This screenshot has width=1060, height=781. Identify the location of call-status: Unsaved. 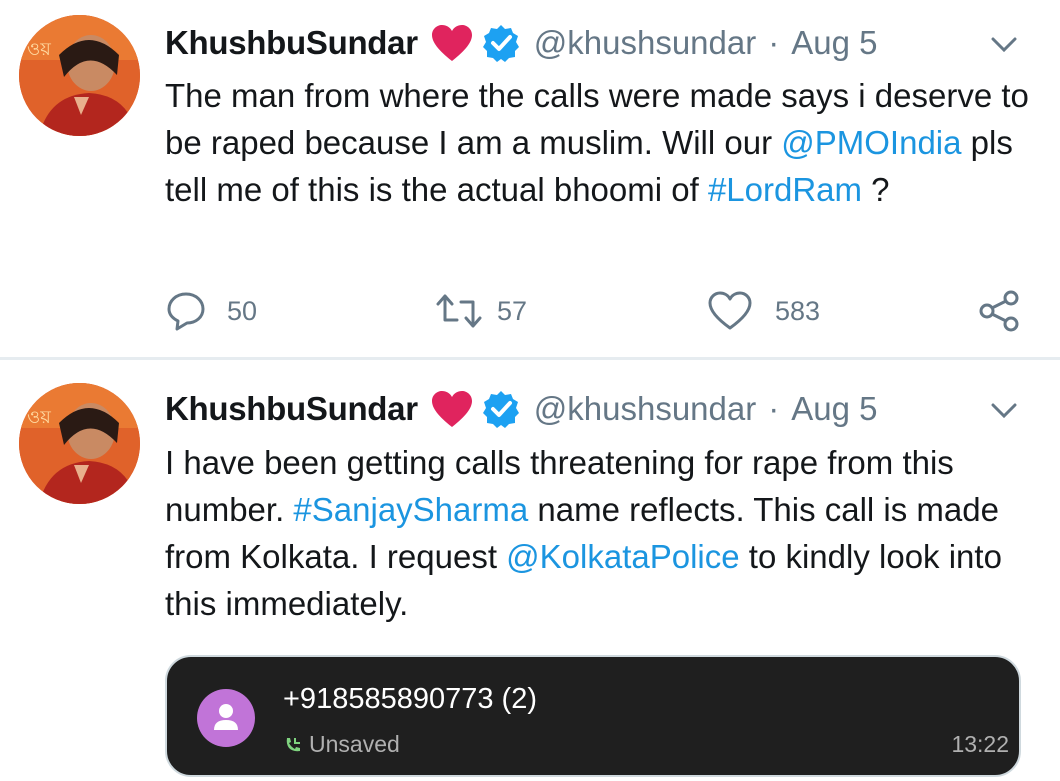
(341, 744).